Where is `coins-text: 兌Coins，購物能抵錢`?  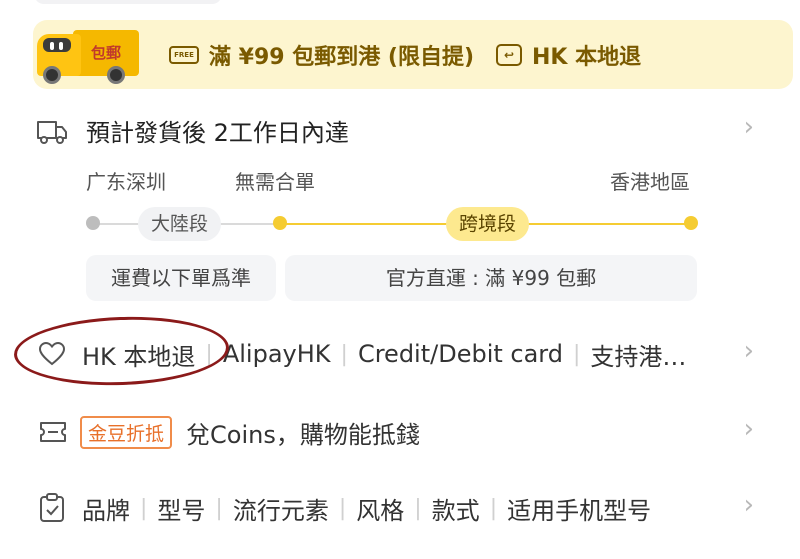
coins-text: 兌Coins，購物能抵錢 is located at coordinates (303, 434).